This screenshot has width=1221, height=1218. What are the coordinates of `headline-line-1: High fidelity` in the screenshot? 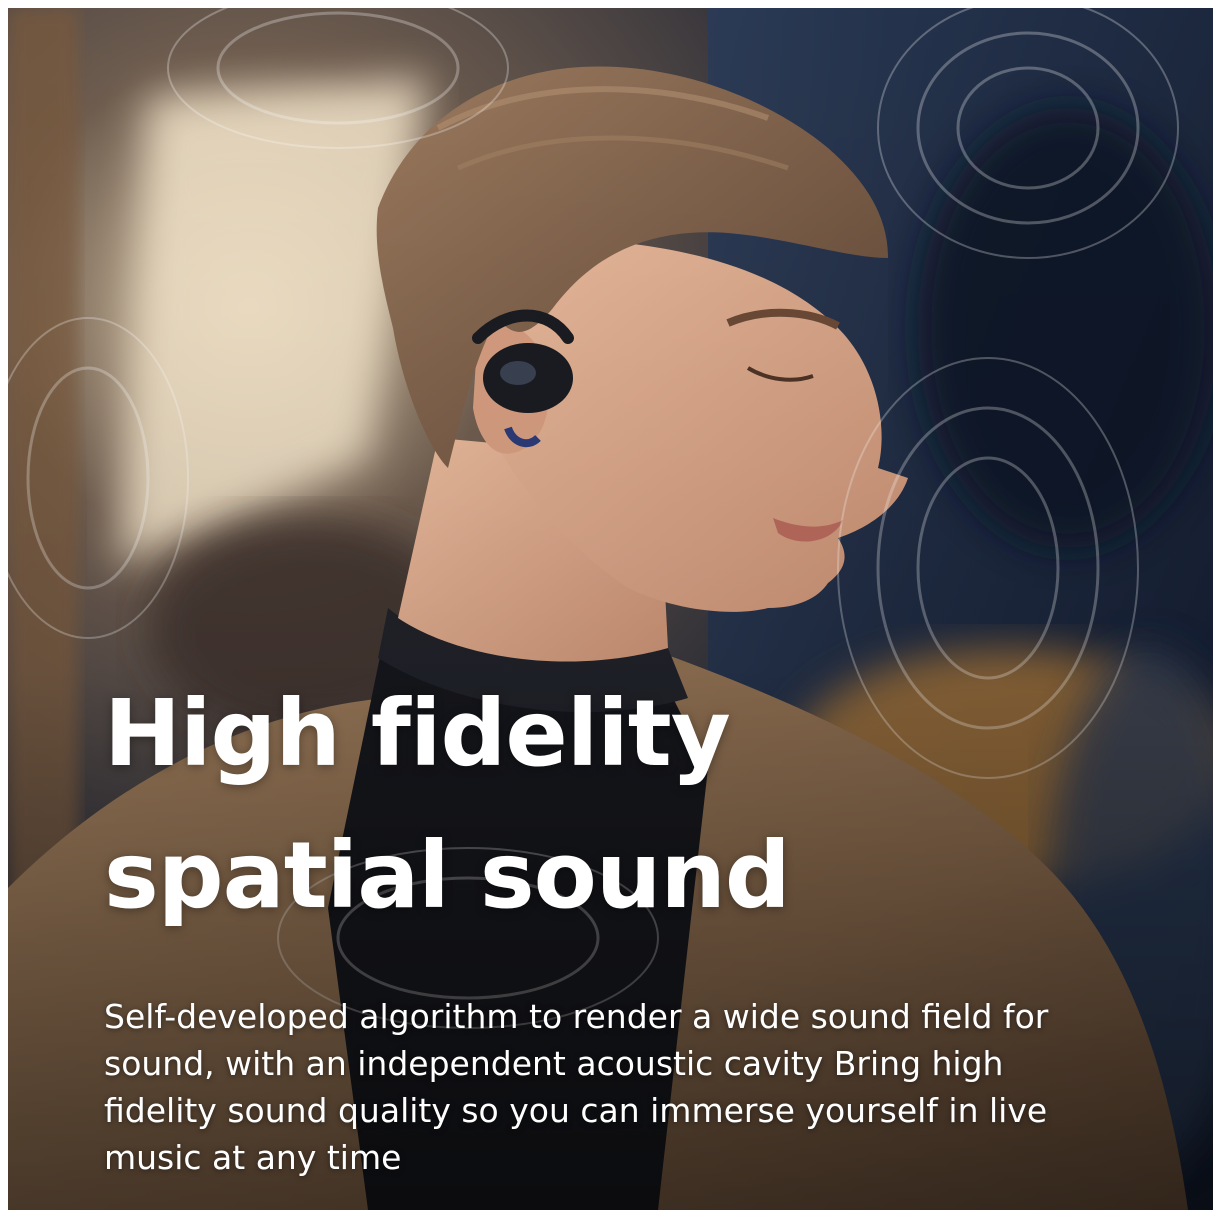 It's located at (417, 733).